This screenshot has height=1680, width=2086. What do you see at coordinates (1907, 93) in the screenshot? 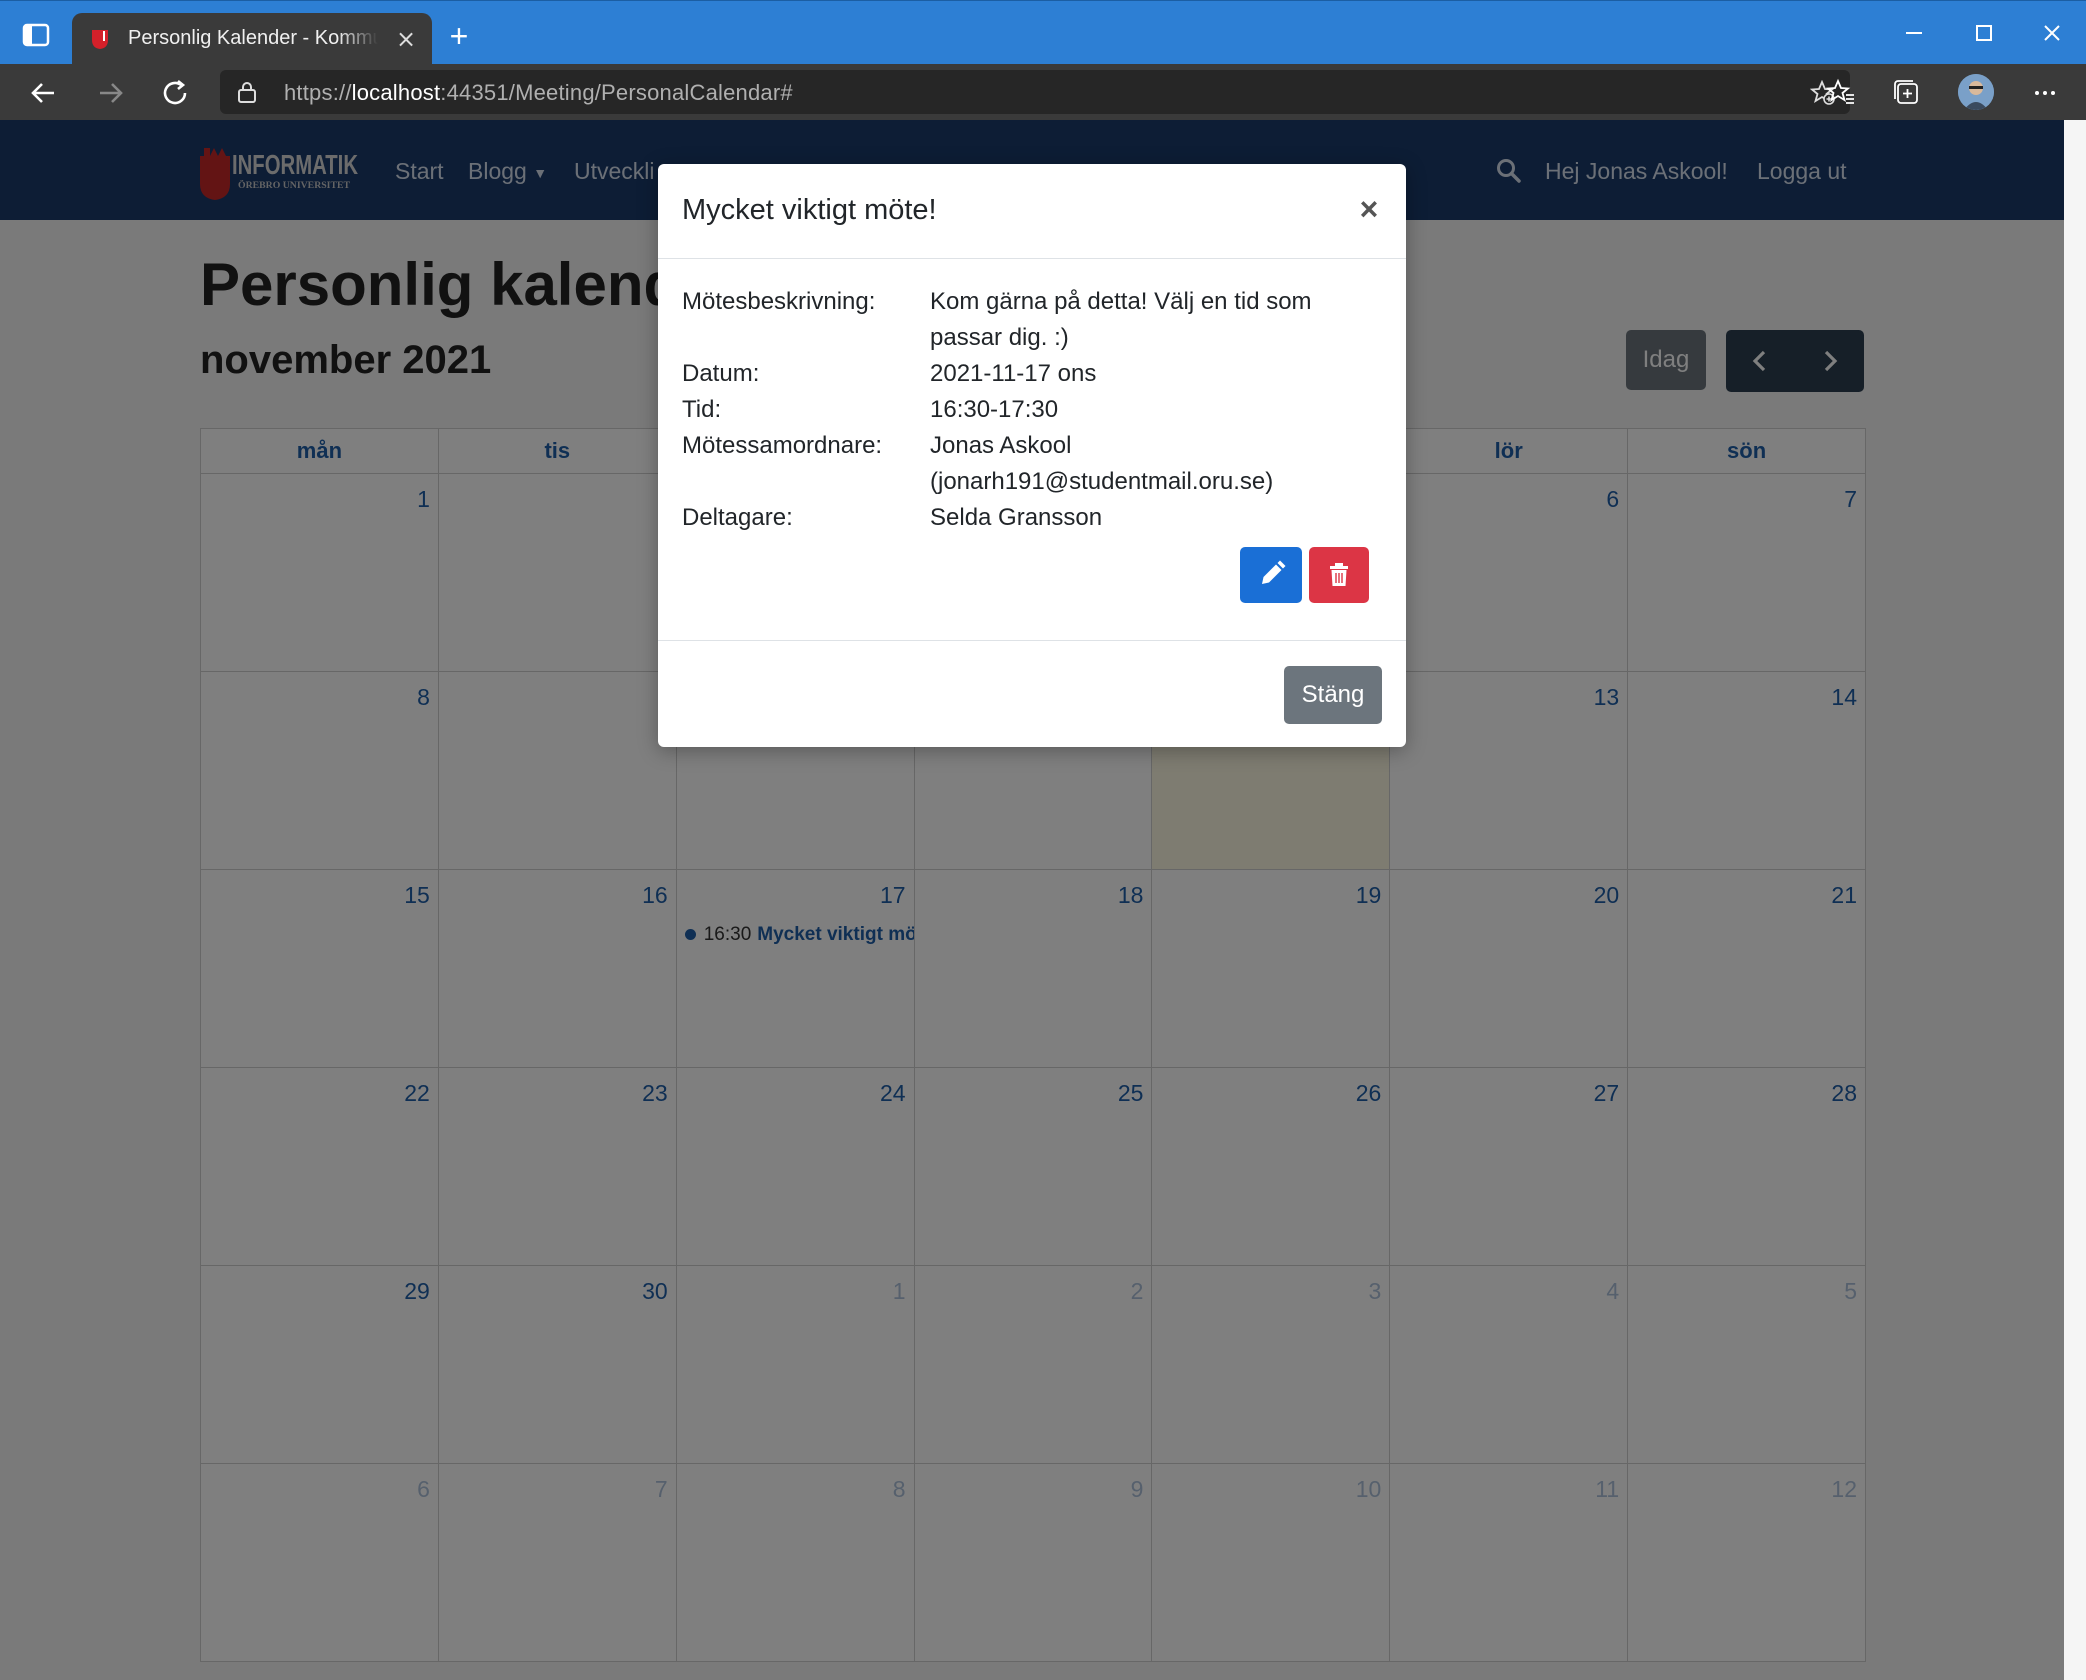
I see `collections-icon` at bounding box center [1907, 93].